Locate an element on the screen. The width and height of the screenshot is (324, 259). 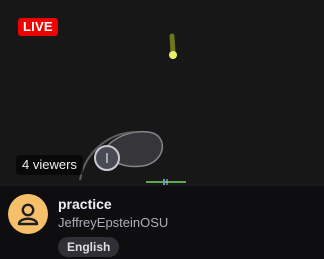
channel-avatar is located at coordinates (28, 214).